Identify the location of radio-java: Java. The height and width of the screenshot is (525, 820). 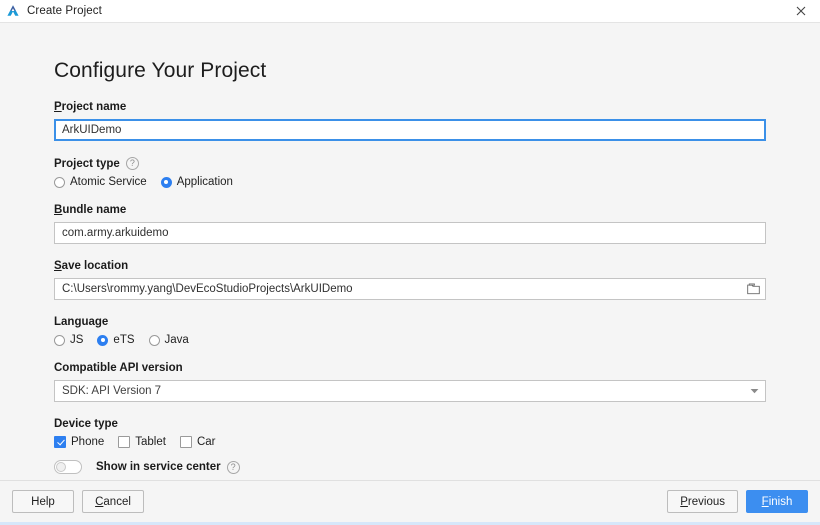
(168, 340).